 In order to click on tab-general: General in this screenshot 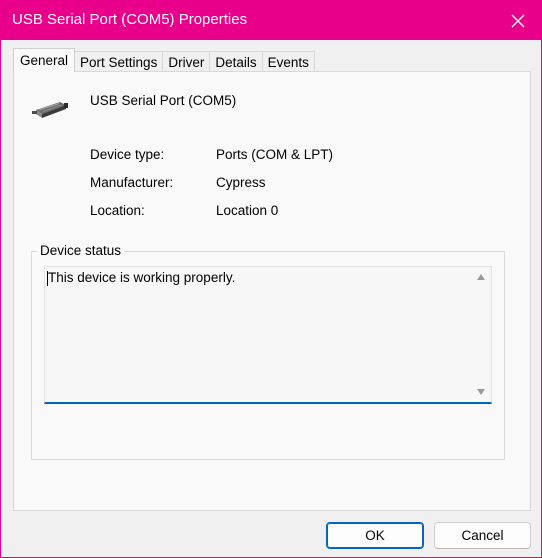, I will do `click(44, 60)`.